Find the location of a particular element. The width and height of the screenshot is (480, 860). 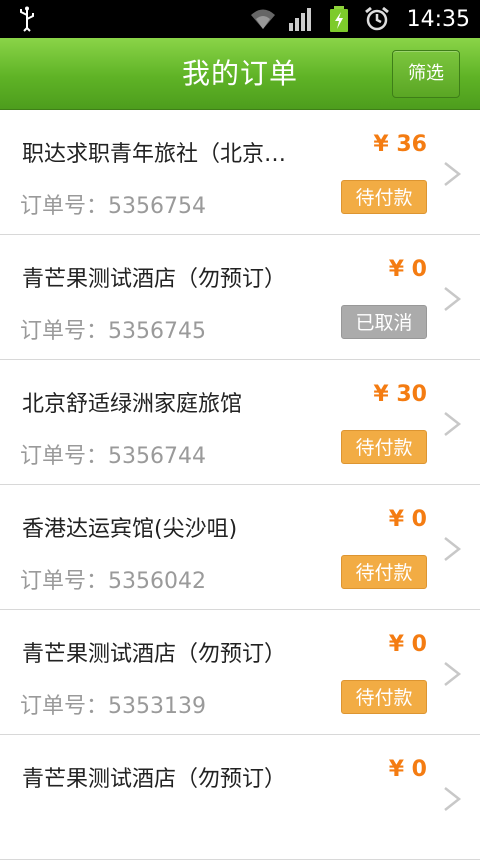

order-number: 订单号：5356042 is located at coordinates (113, 581).